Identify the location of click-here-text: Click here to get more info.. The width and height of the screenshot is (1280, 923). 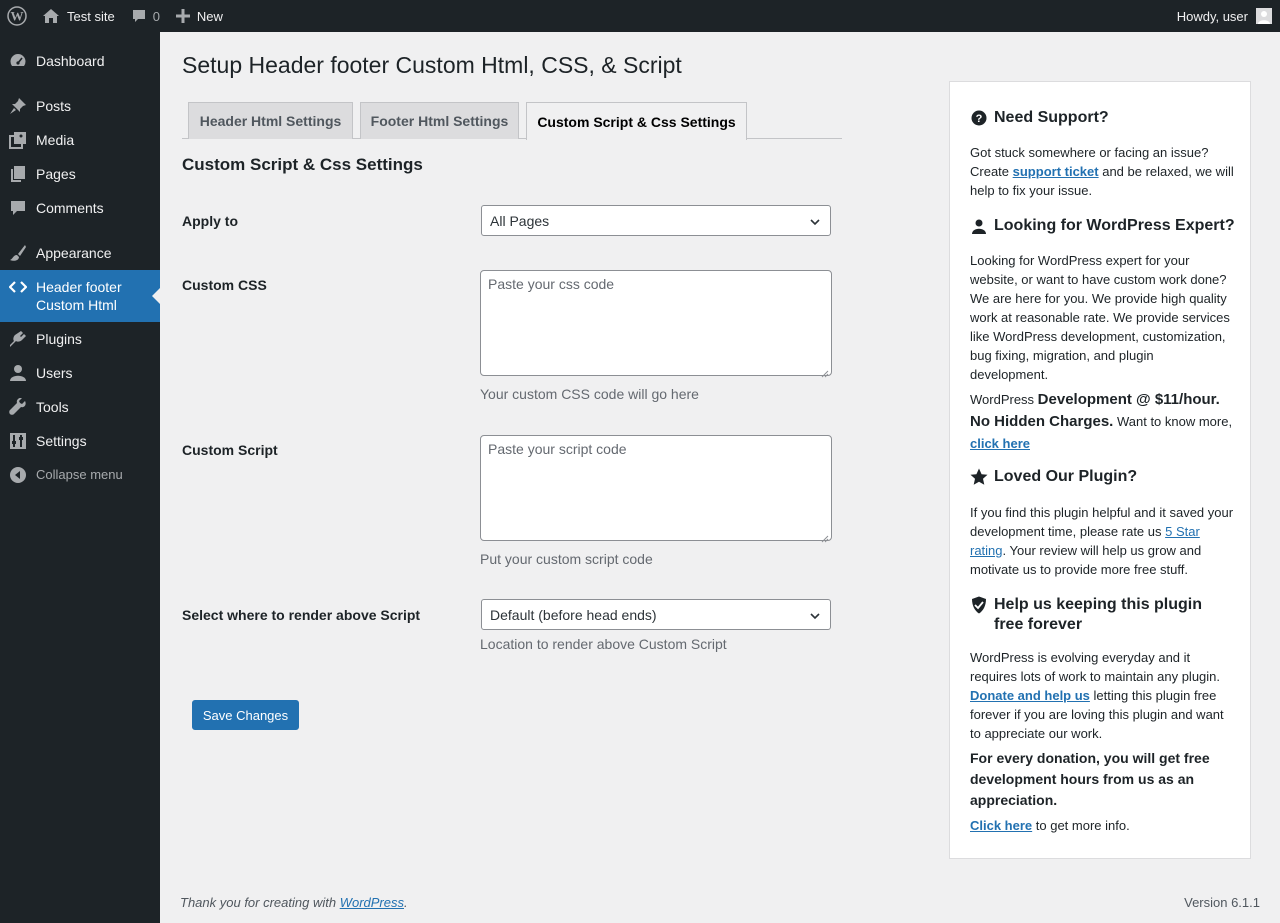
(1102, 825).